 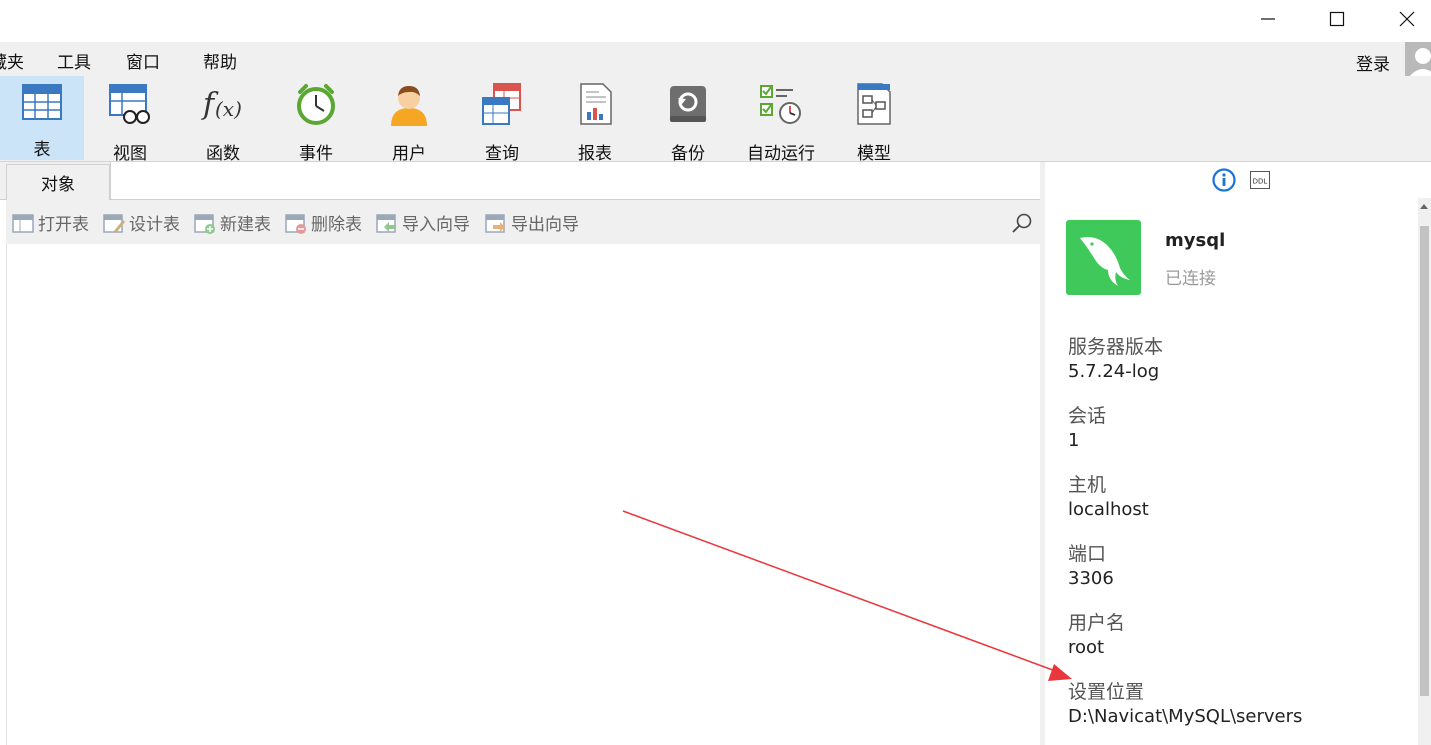 What do you see at coordinates (42, 150) in the screenshot?
I see `toolbar-table-label: 表` at bounding box center [42, 150].